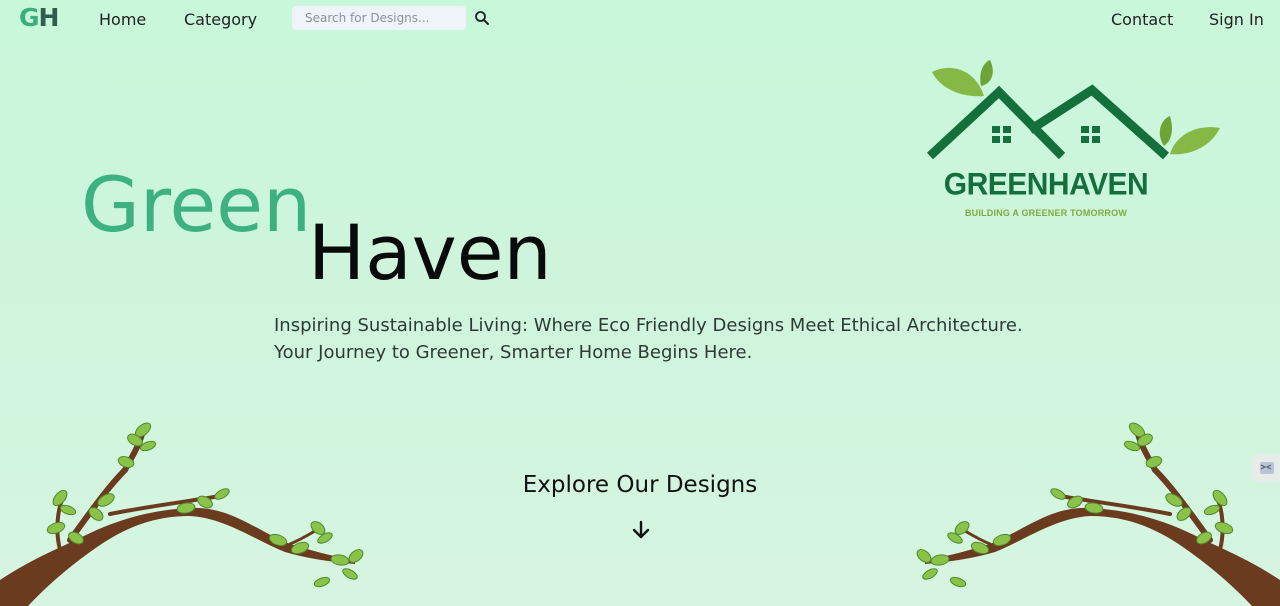 Image resolution: width=1280 pixels, height=606 pixels. What do you see at coordinates (379, 18) in the screenshot?
I see `search-input` at bounding box center [379, 18].